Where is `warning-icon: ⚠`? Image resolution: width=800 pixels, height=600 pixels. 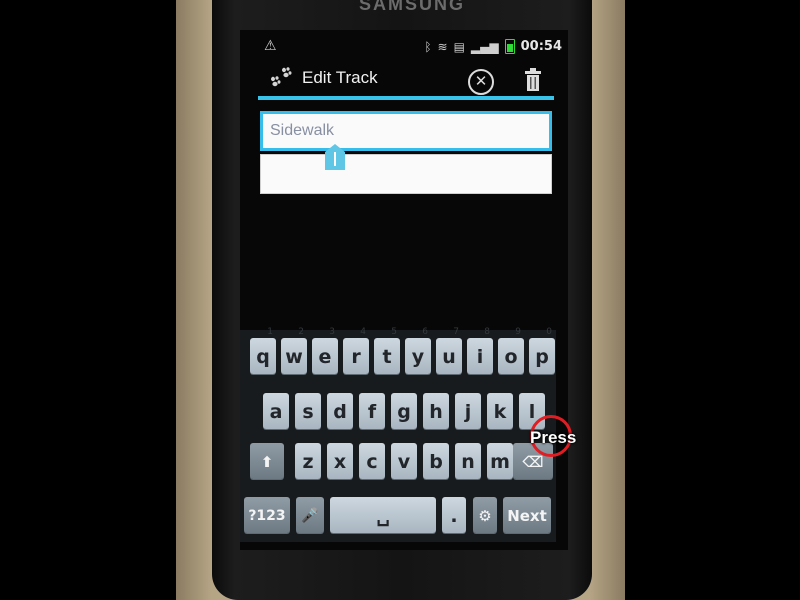
warning-icon: ⚠ is located at coordinates (270, 46).